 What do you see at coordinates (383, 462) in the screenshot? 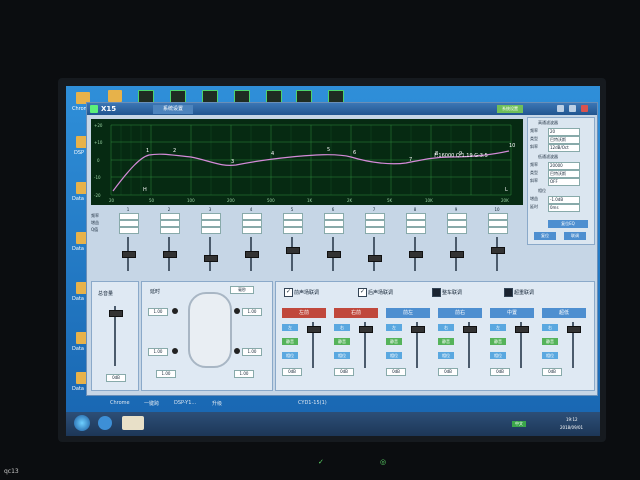
I see `bezel-settings-icon: ◎` at bounding box center [383, 462].